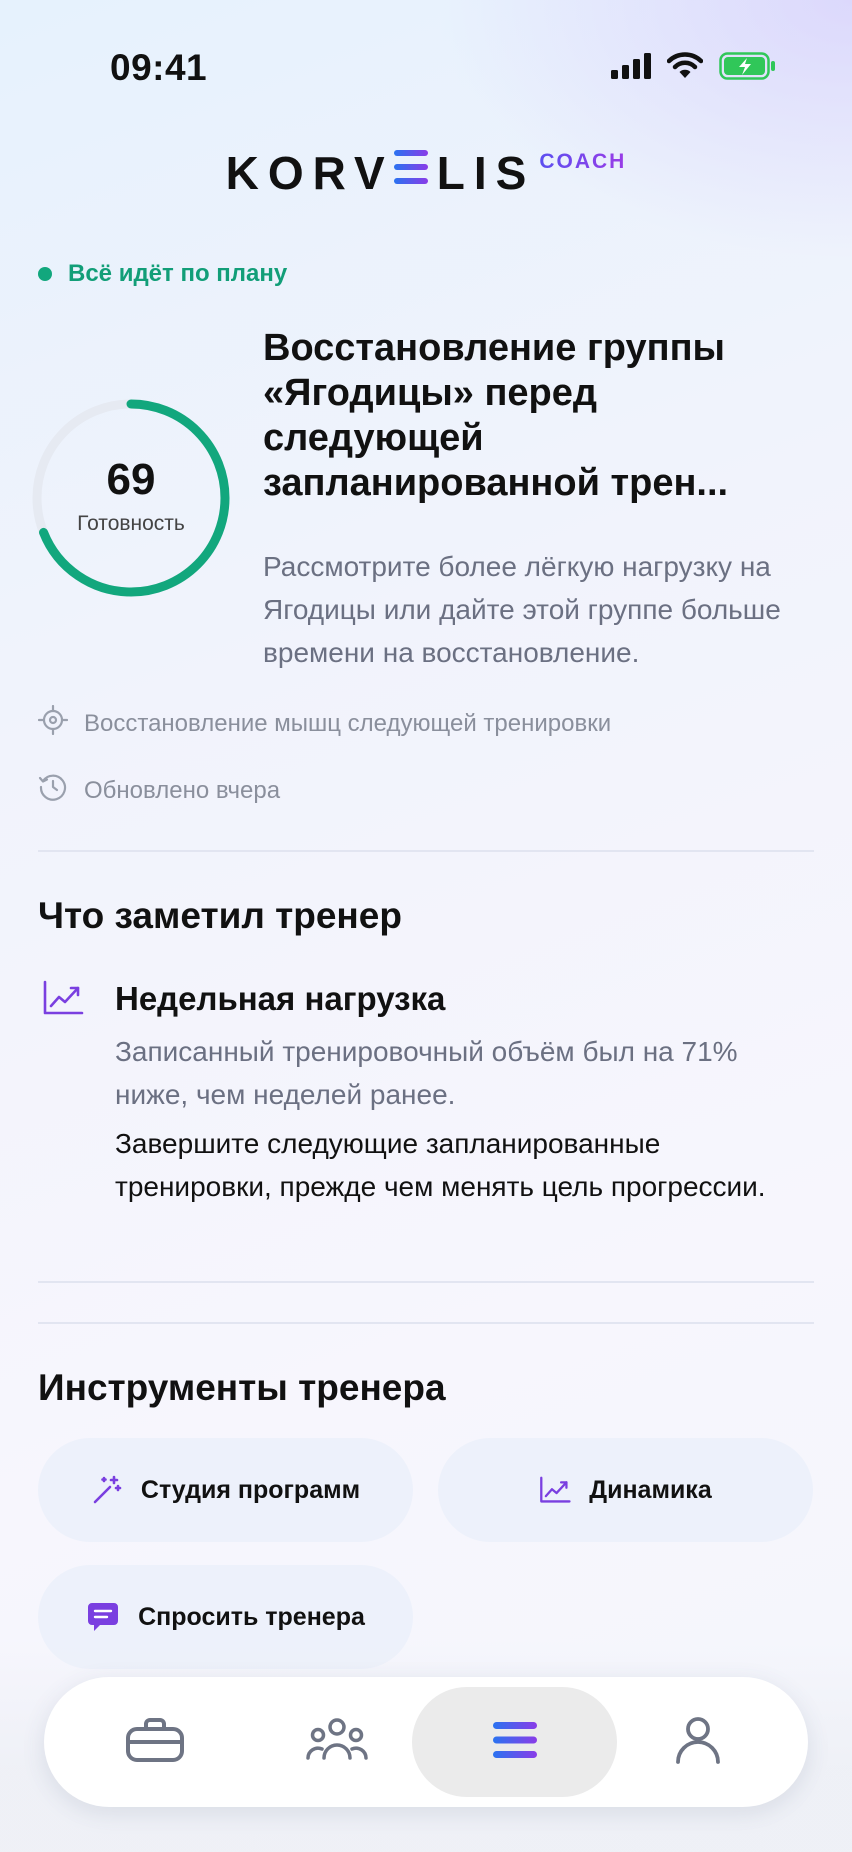 Image resolution: width=852 pixels, height=1852 pixels. I want to click on chat-bubble-icon, so click(103, 1617).